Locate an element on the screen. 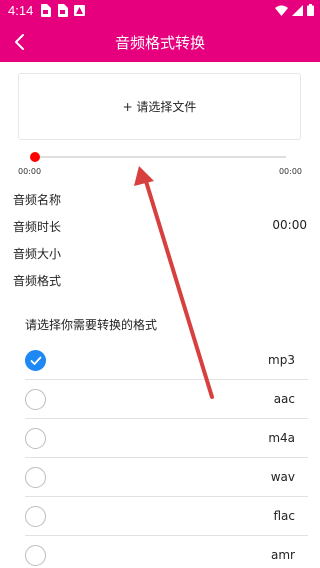 This screenshot has height=568, width=320. battery-icon is located at coordinates (310, 10).